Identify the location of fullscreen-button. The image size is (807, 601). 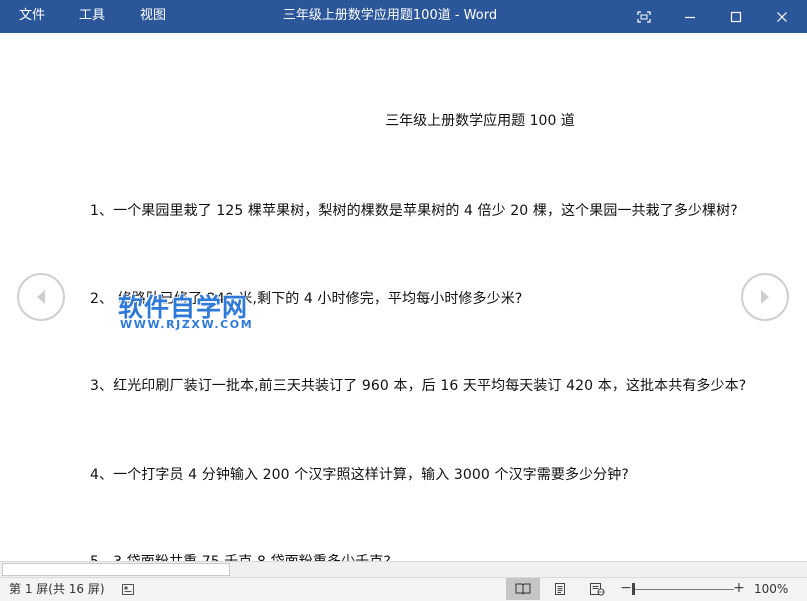
(644, 16).